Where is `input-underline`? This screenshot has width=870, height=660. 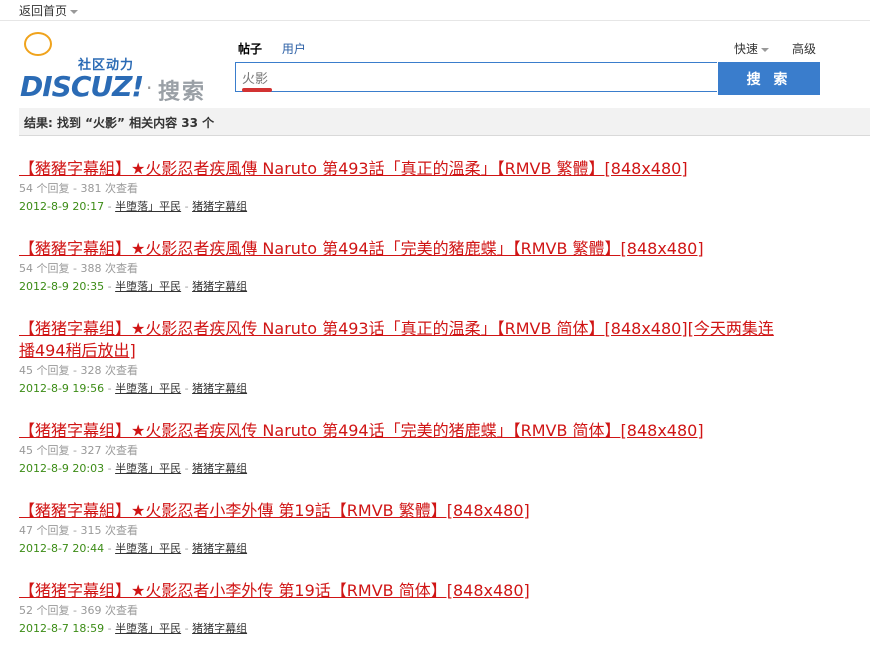
input-underline is located at coordinates (257, 90).